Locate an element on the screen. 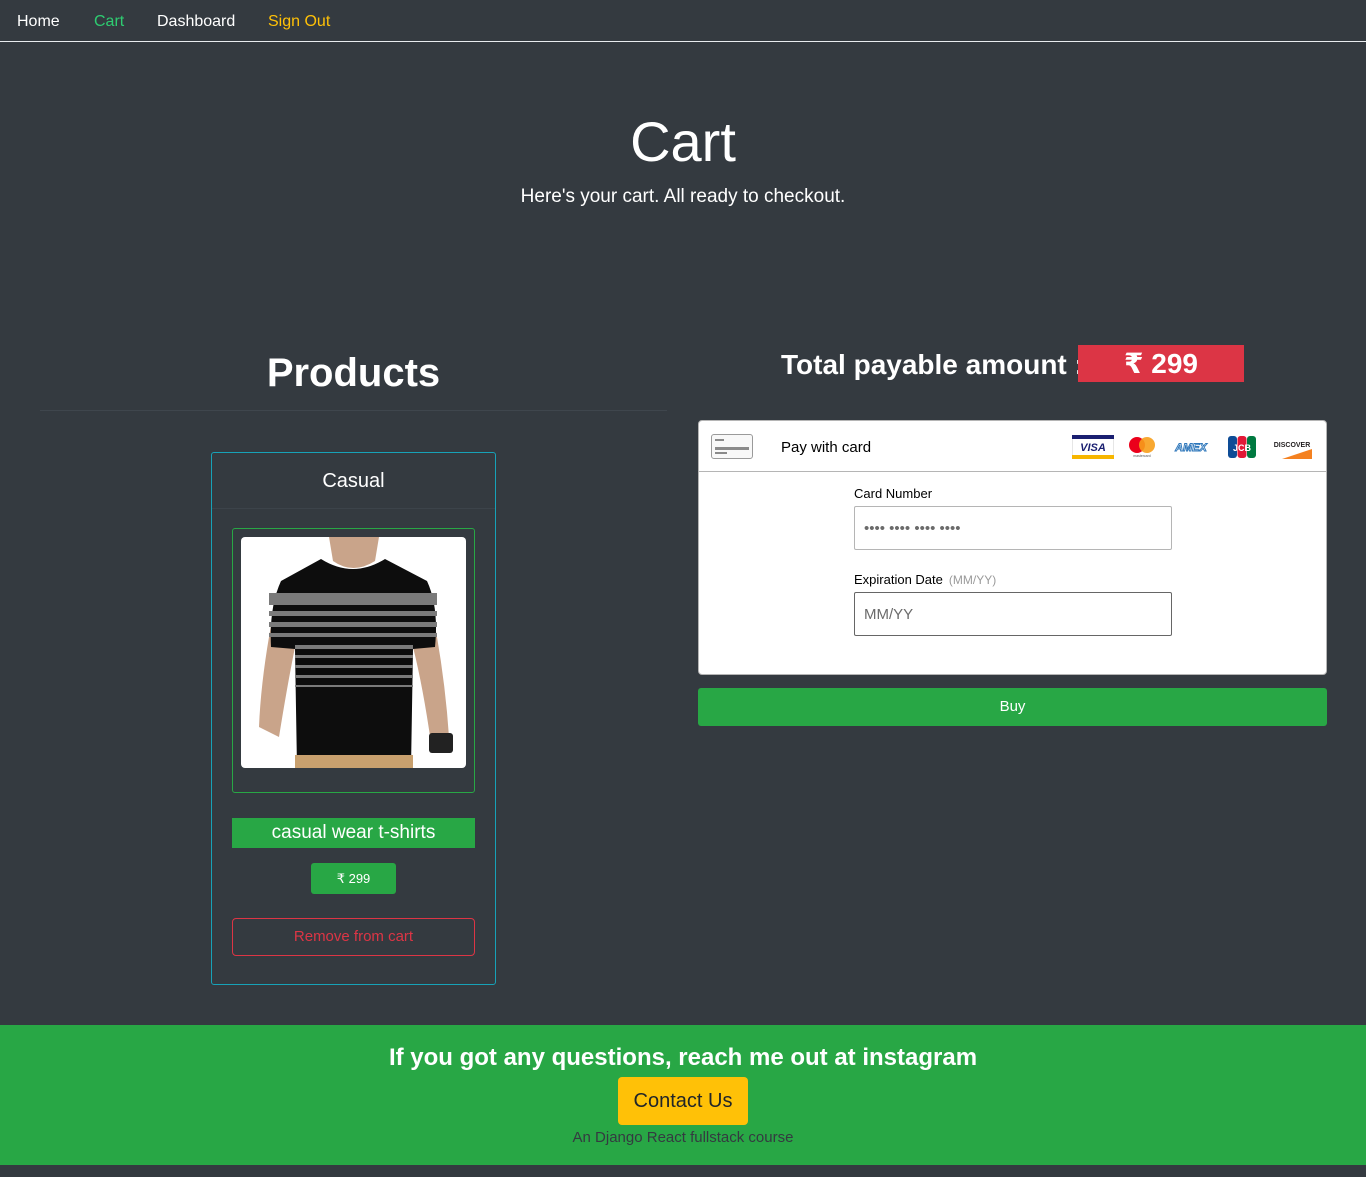 Image resolution: width=1366 pixels, height=1177 pixels. svg-text: DISCOVER is located at coordinates (1292, 445).